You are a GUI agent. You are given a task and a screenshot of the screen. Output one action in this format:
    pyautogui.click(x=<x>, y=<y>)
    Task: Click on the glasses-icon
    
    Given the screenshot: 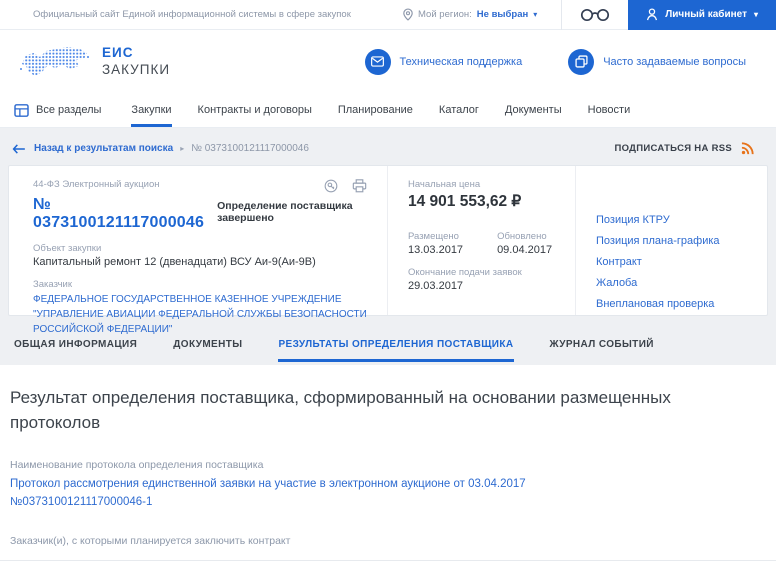 What is the action you would take?
    pyautogui.click(x=595, y=14)
    